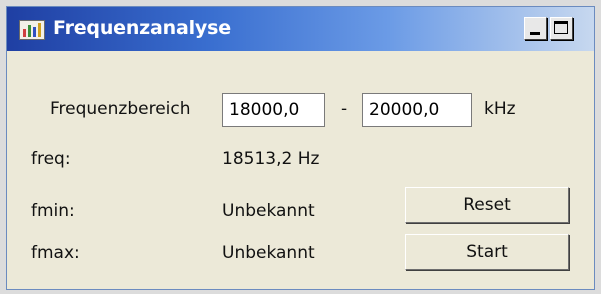 Image resolution: width=601 pixels, height=294 pixels. What do you see at coordinates (417, 110) in the screenshot?
I see `range-to-input` at bounding box center [417, 110].